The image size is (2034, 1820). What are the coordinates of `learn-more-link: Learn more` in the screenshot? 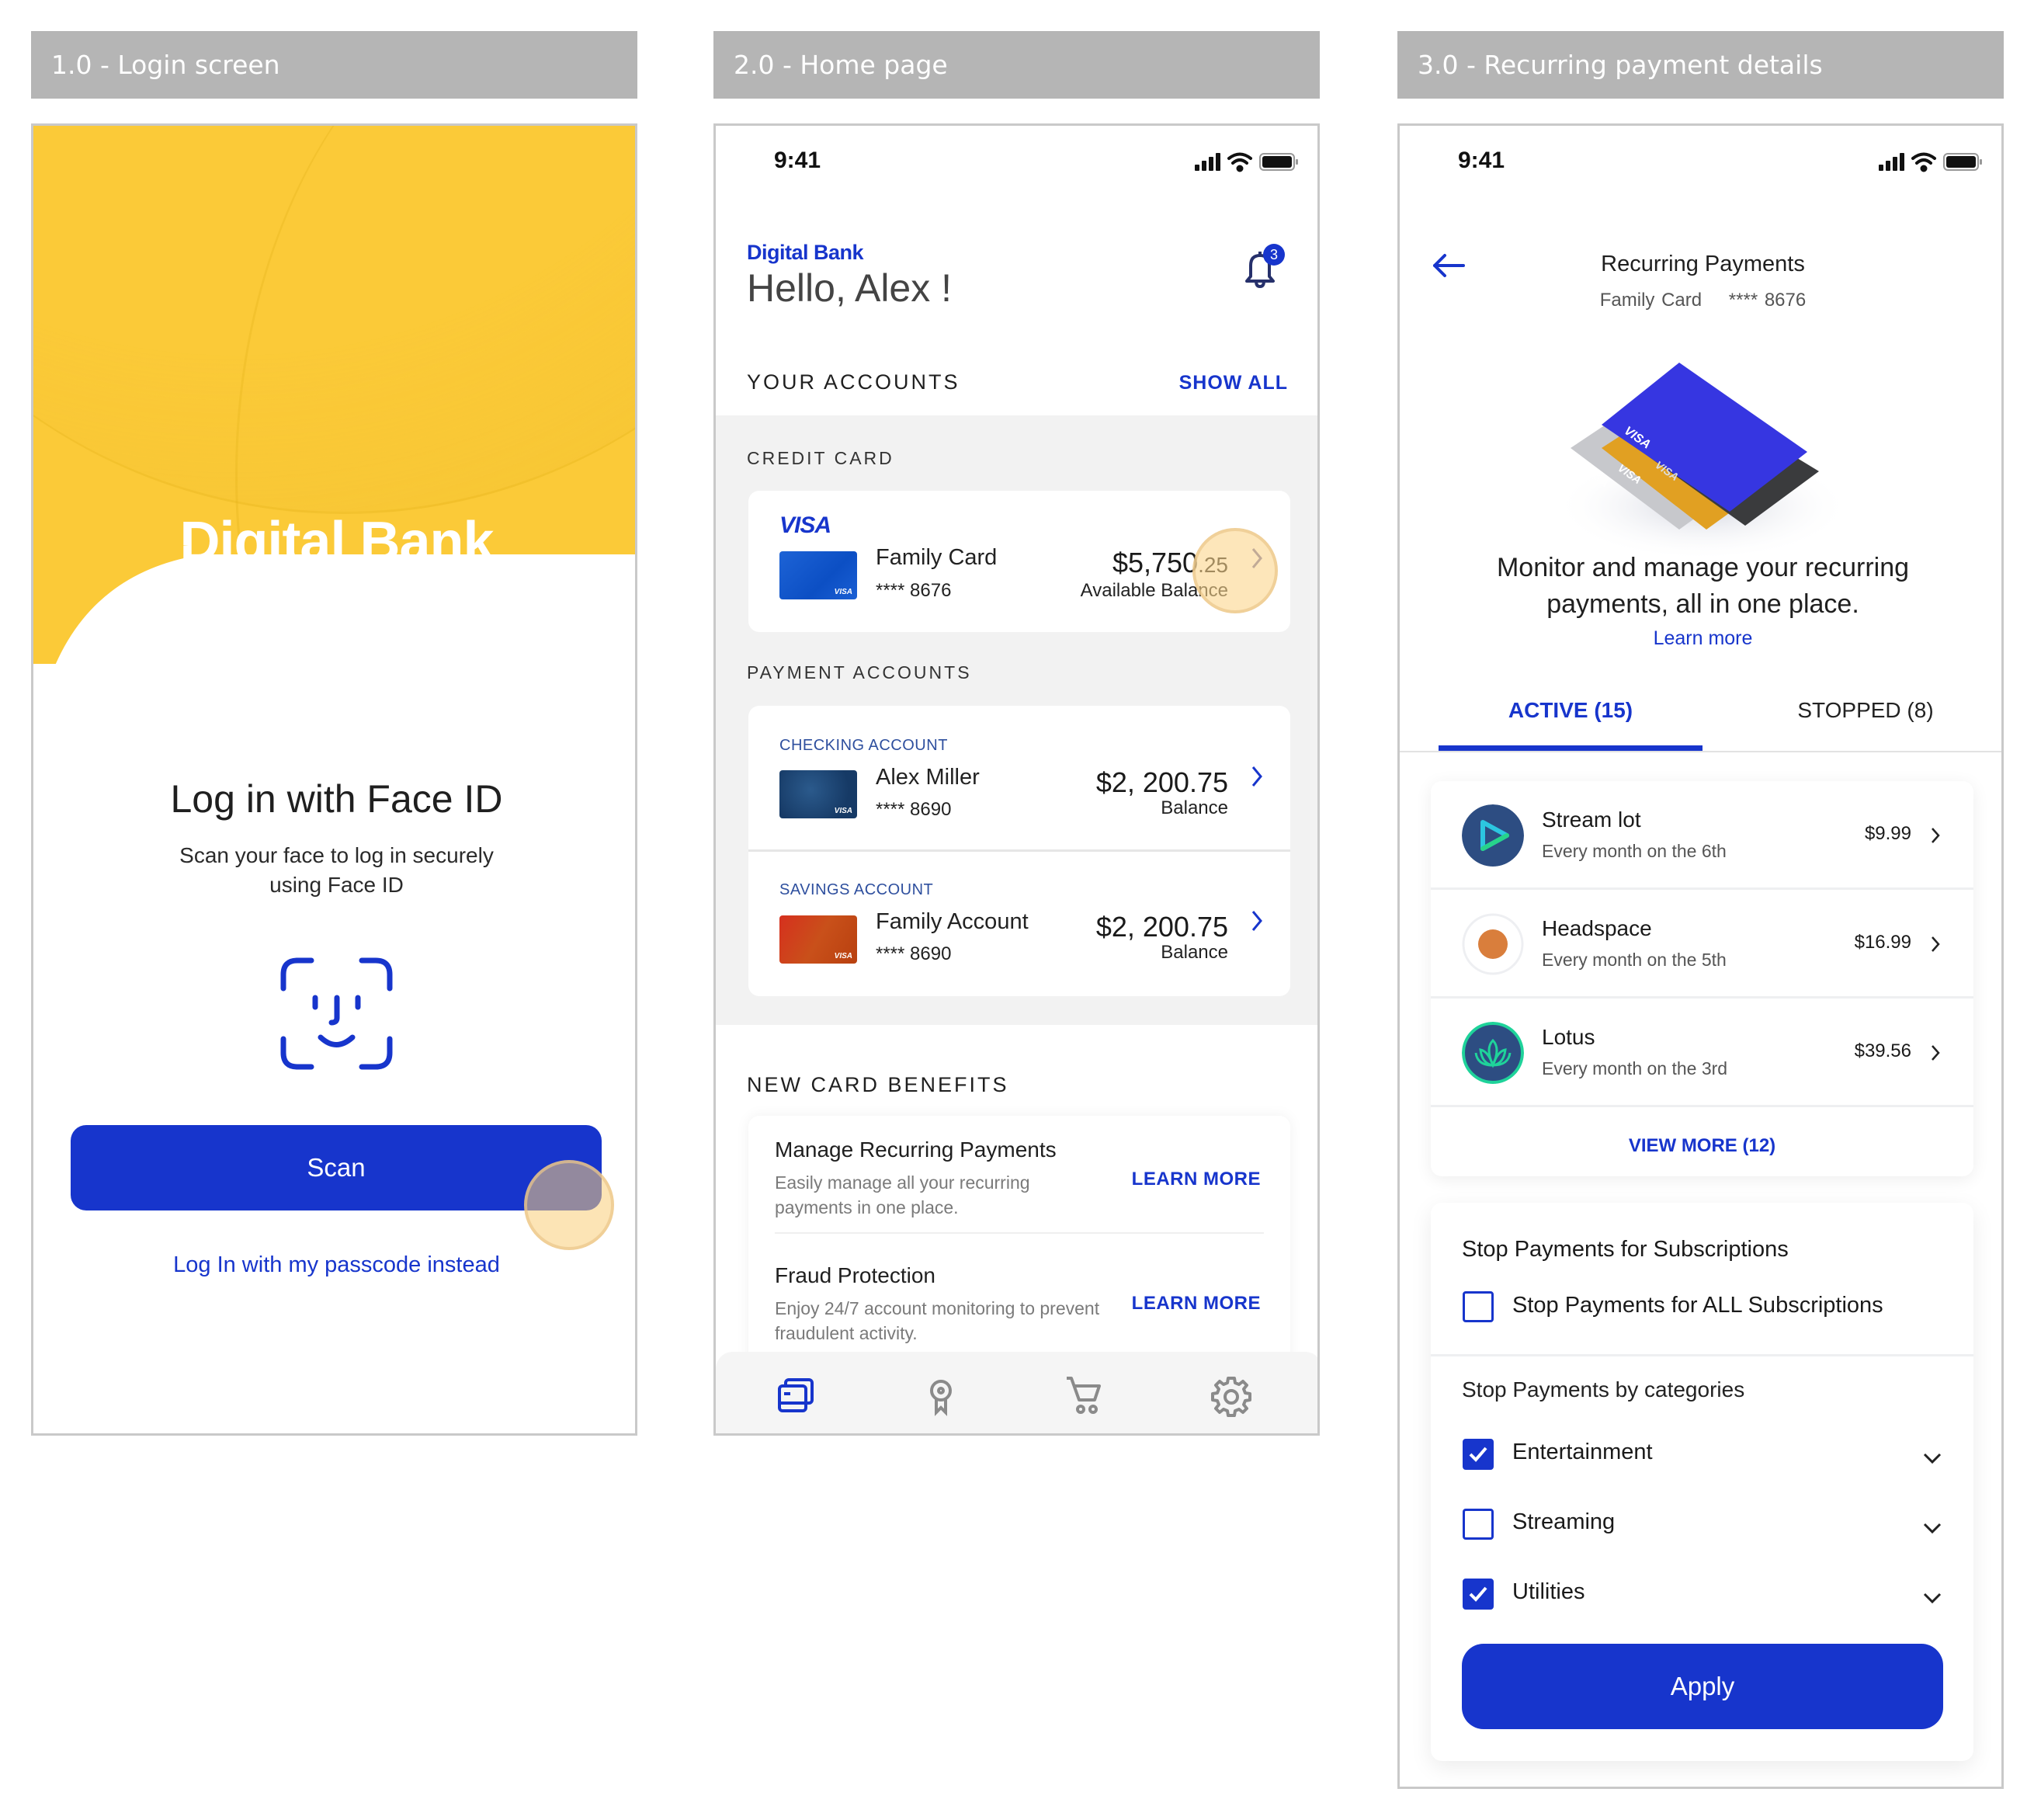 It's located at (1700, 638).